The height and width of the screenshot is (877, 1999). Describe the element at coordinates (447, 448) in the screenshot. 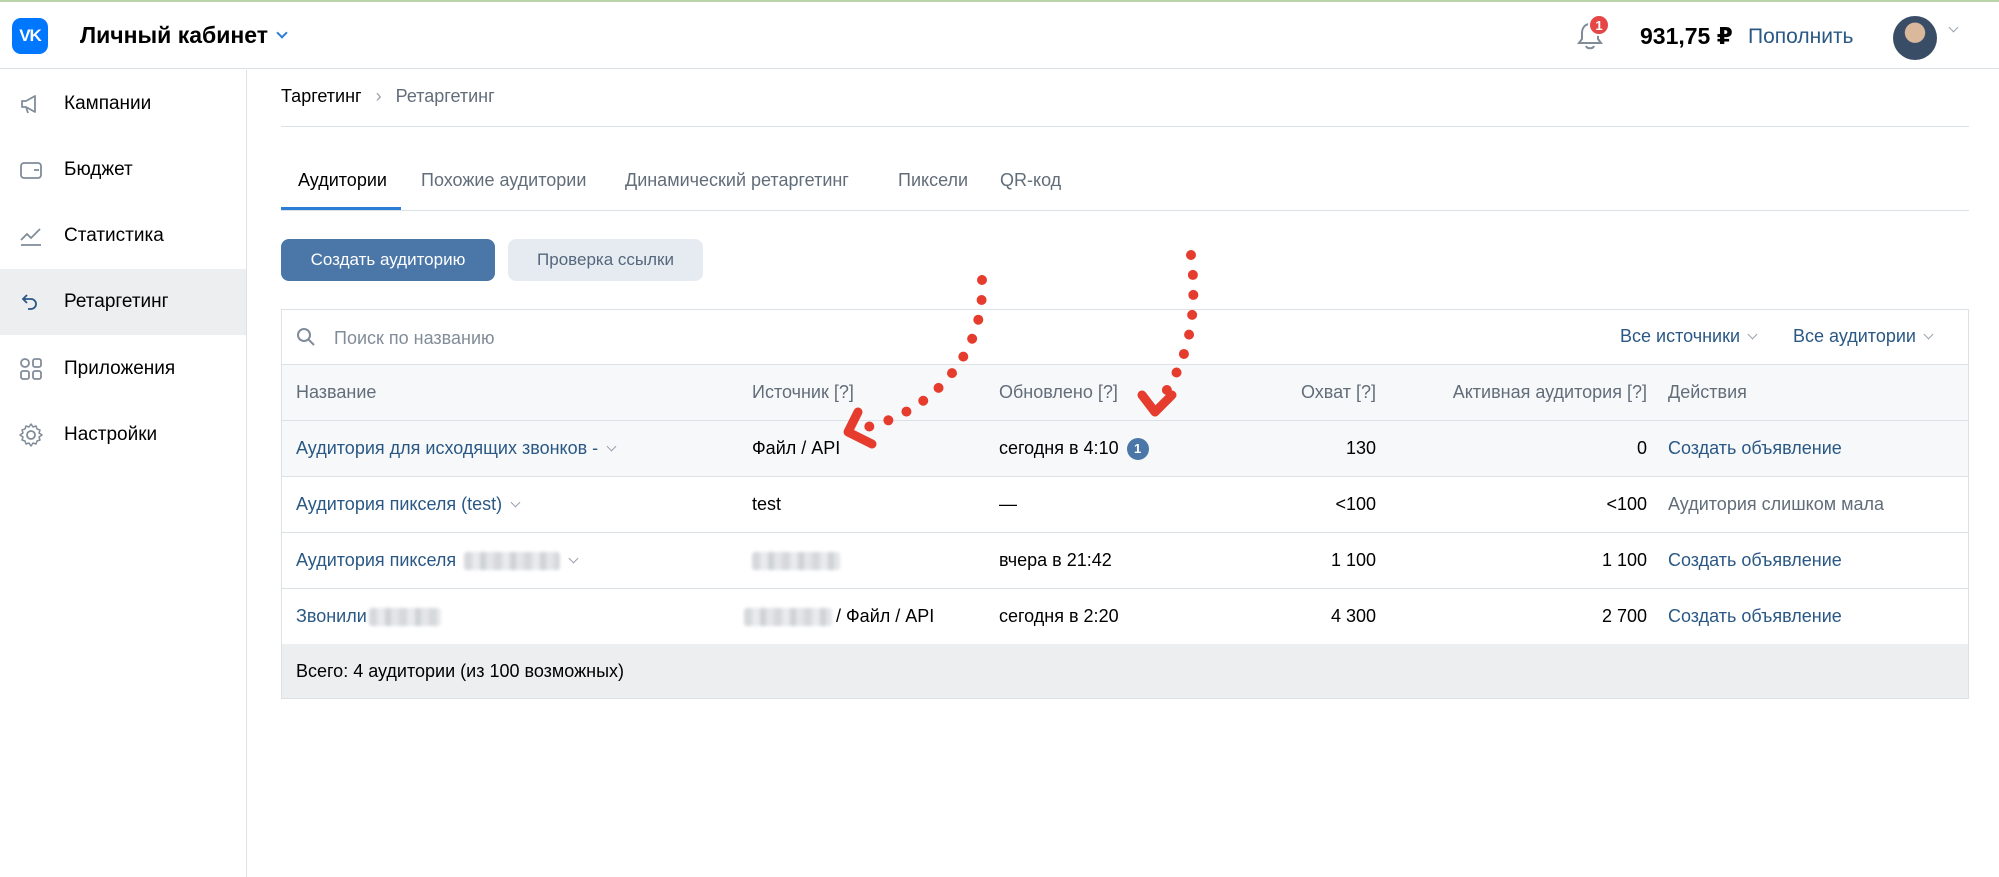

I see `audience-name: Аудитория для исходящих звонков -` at that location.